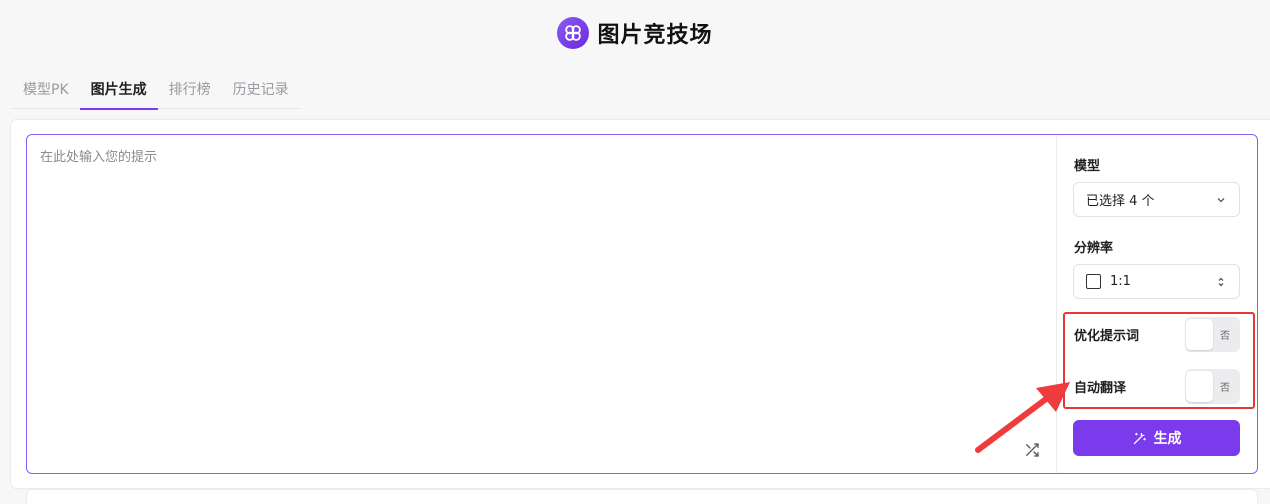 Image resolution: width=1270 pixels, height=504 pixels. What do you see at coordinates (190, 91) in the screenshot?
I see `tab-leaderboard: 排行榜` at bounding box center [190, 91].